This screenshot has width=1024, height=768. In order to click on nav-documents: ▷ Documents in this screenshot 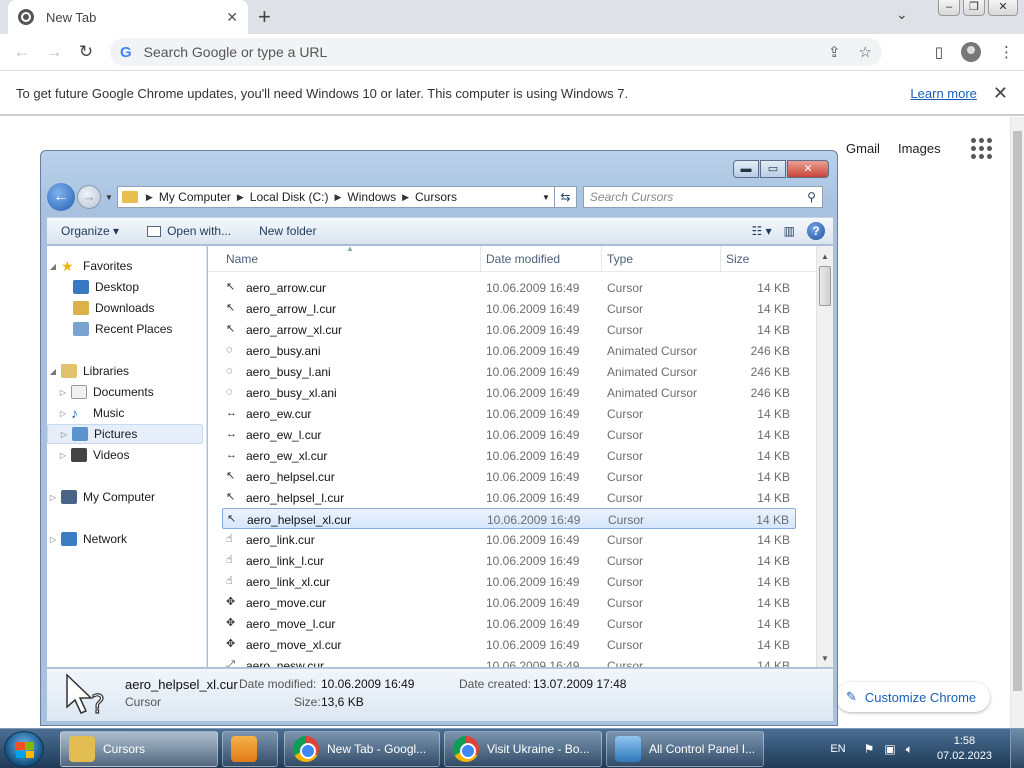, I will do `click(125, 392)`.